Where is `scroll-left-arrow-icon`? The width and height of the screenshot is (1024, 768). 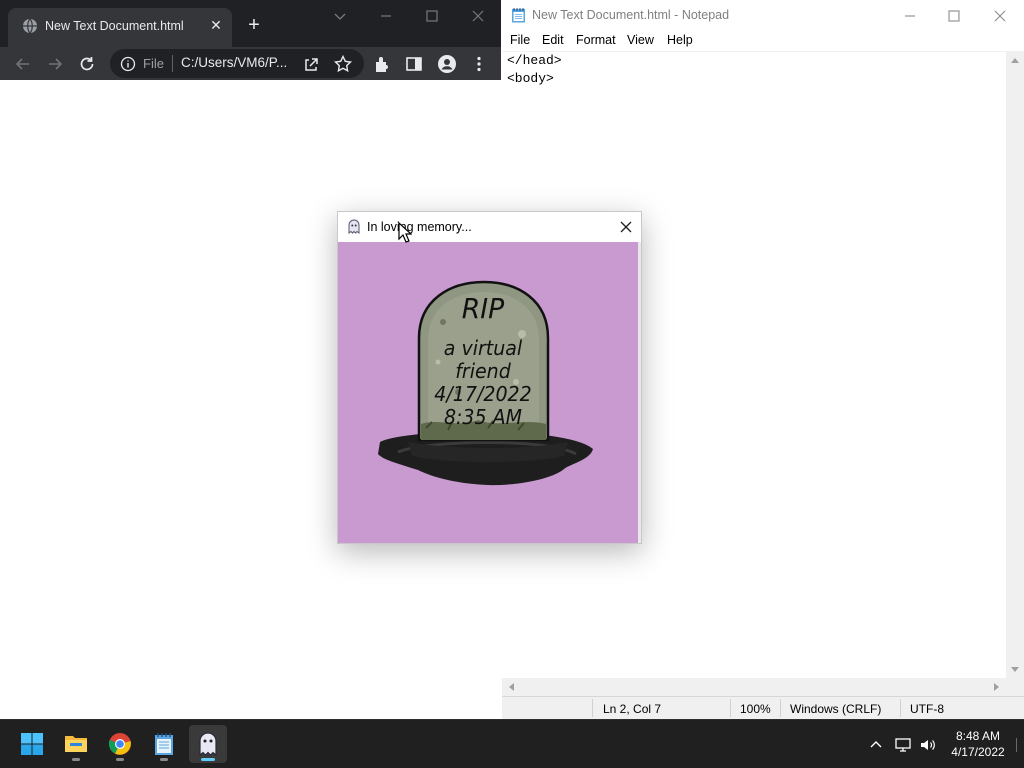
scroll-left-arrow-icon is located at coordinates (511, 687).